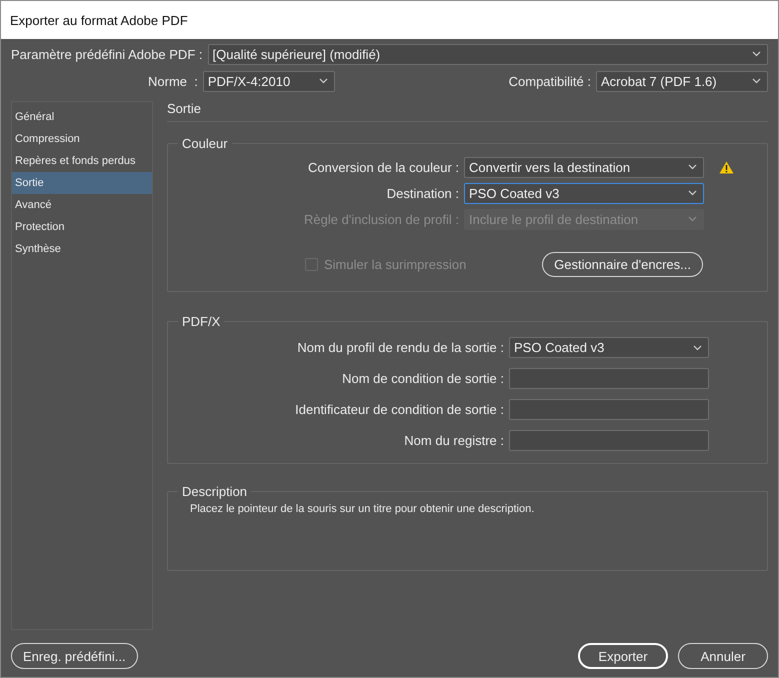  I want to click on field-label: Nom du profil de rendu de la sortie :, so click(400, 347).